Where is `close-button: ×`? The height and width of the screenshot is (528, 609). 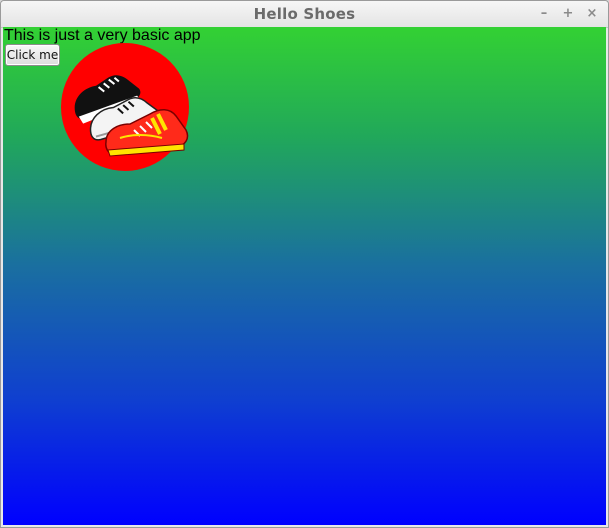
close-button: × is located at coordinates (592, 14).